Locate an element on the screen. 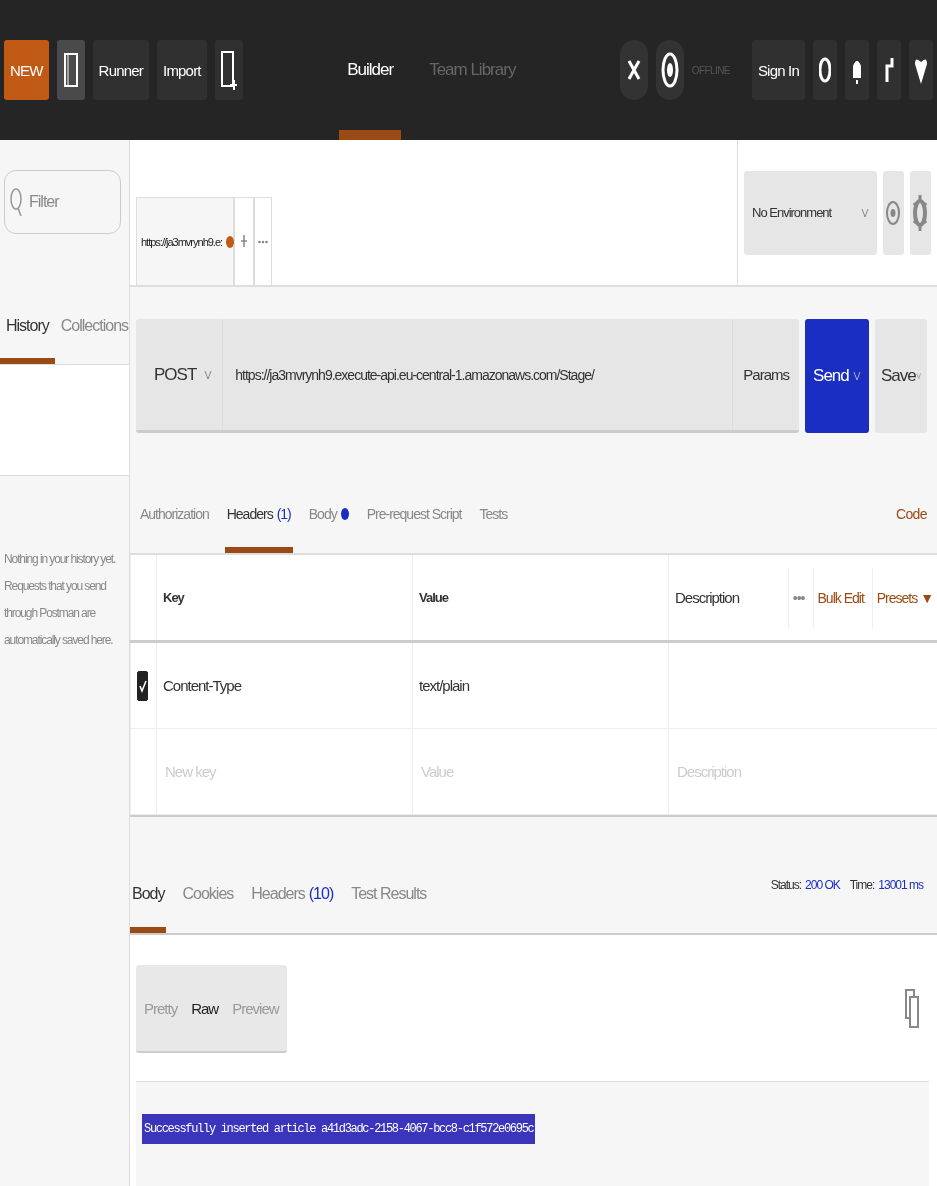 Image resolution: width=937 pixels, height=1186 pixels. time-label: Time: is located at coordinates (862, 885).